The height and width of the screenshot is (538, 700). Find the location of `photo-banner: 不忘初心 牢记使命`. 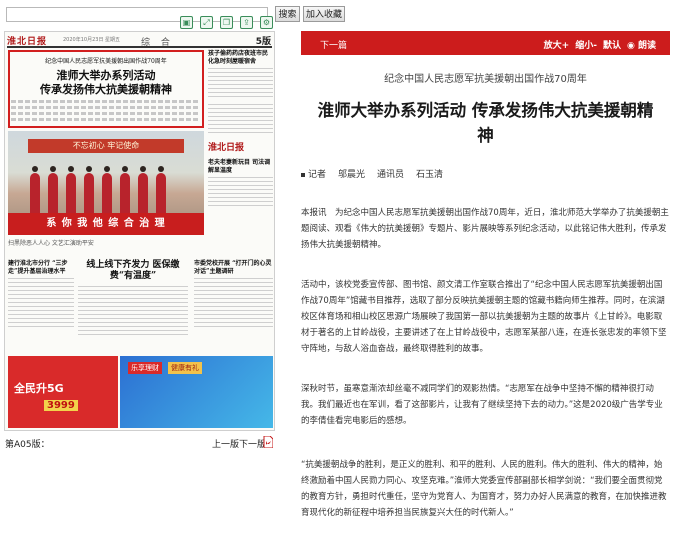

photo-banner: 不忘初心 牢记使命 is located at coordinates (106, 146).